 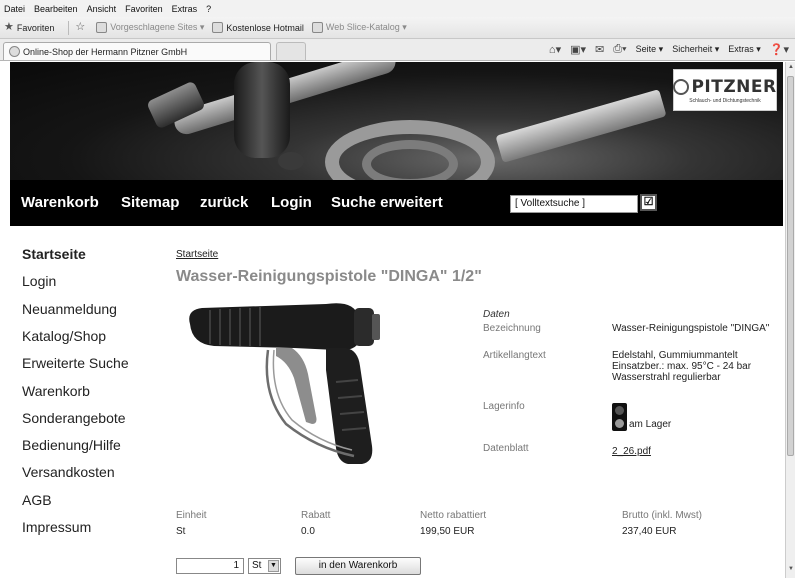 I want to click on sidebar-item-katalog: Katalog/Shop, so click(x=64, y=336).